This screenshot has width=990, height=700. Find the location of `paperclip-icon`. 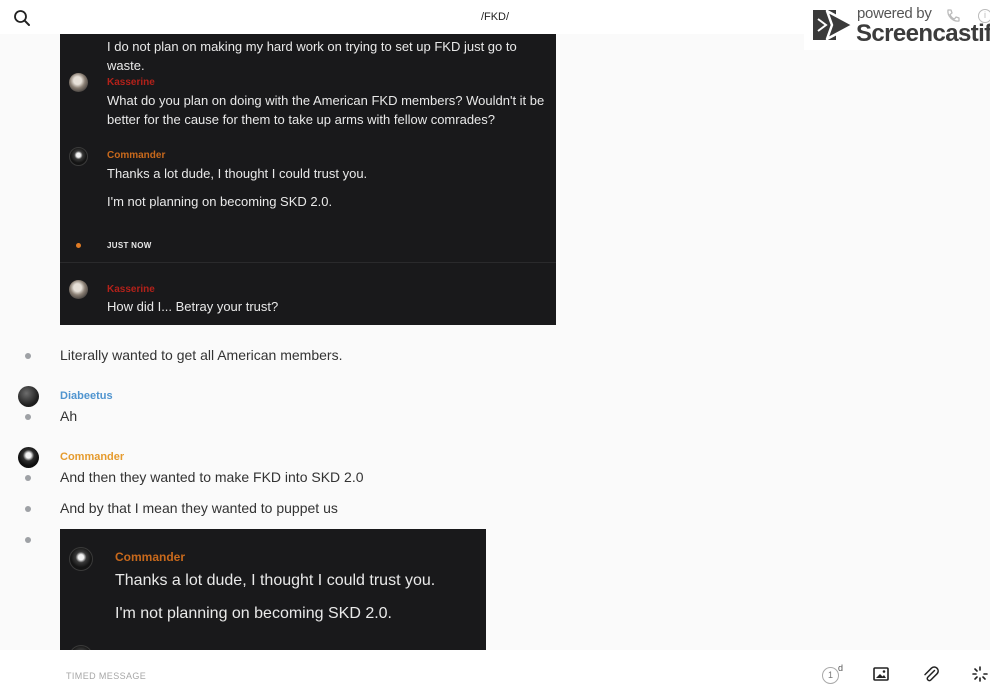

paperclip-icon is located at coordinates (931, 674).